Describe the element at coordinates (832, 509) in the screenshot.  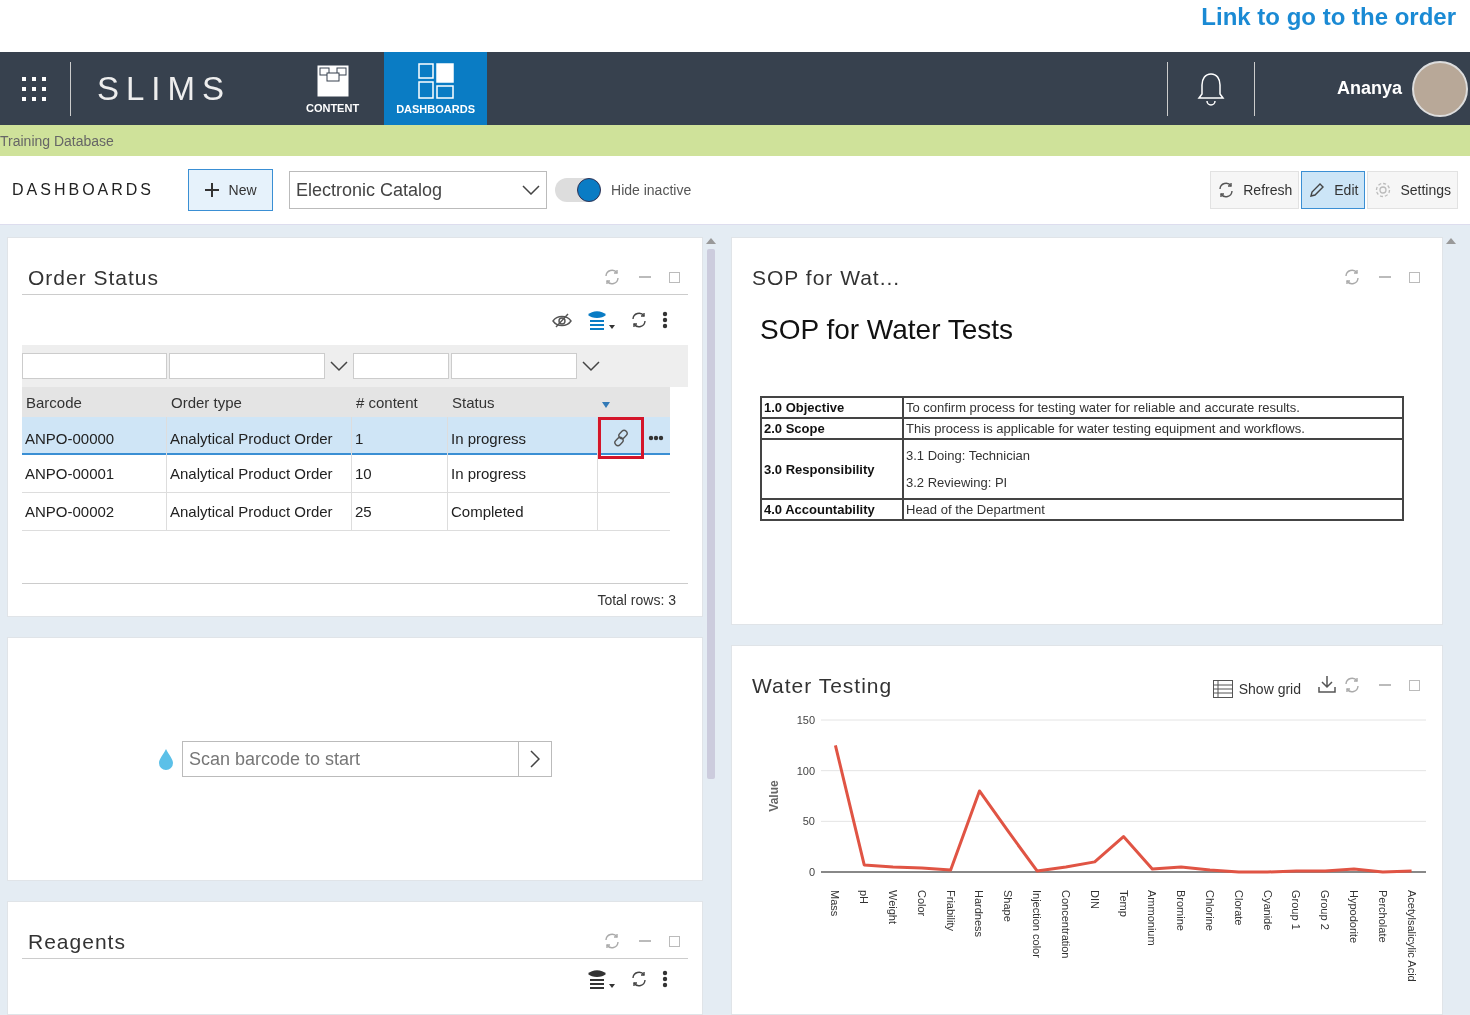
I see `table-cell: 4.0 Accountability` at that location.